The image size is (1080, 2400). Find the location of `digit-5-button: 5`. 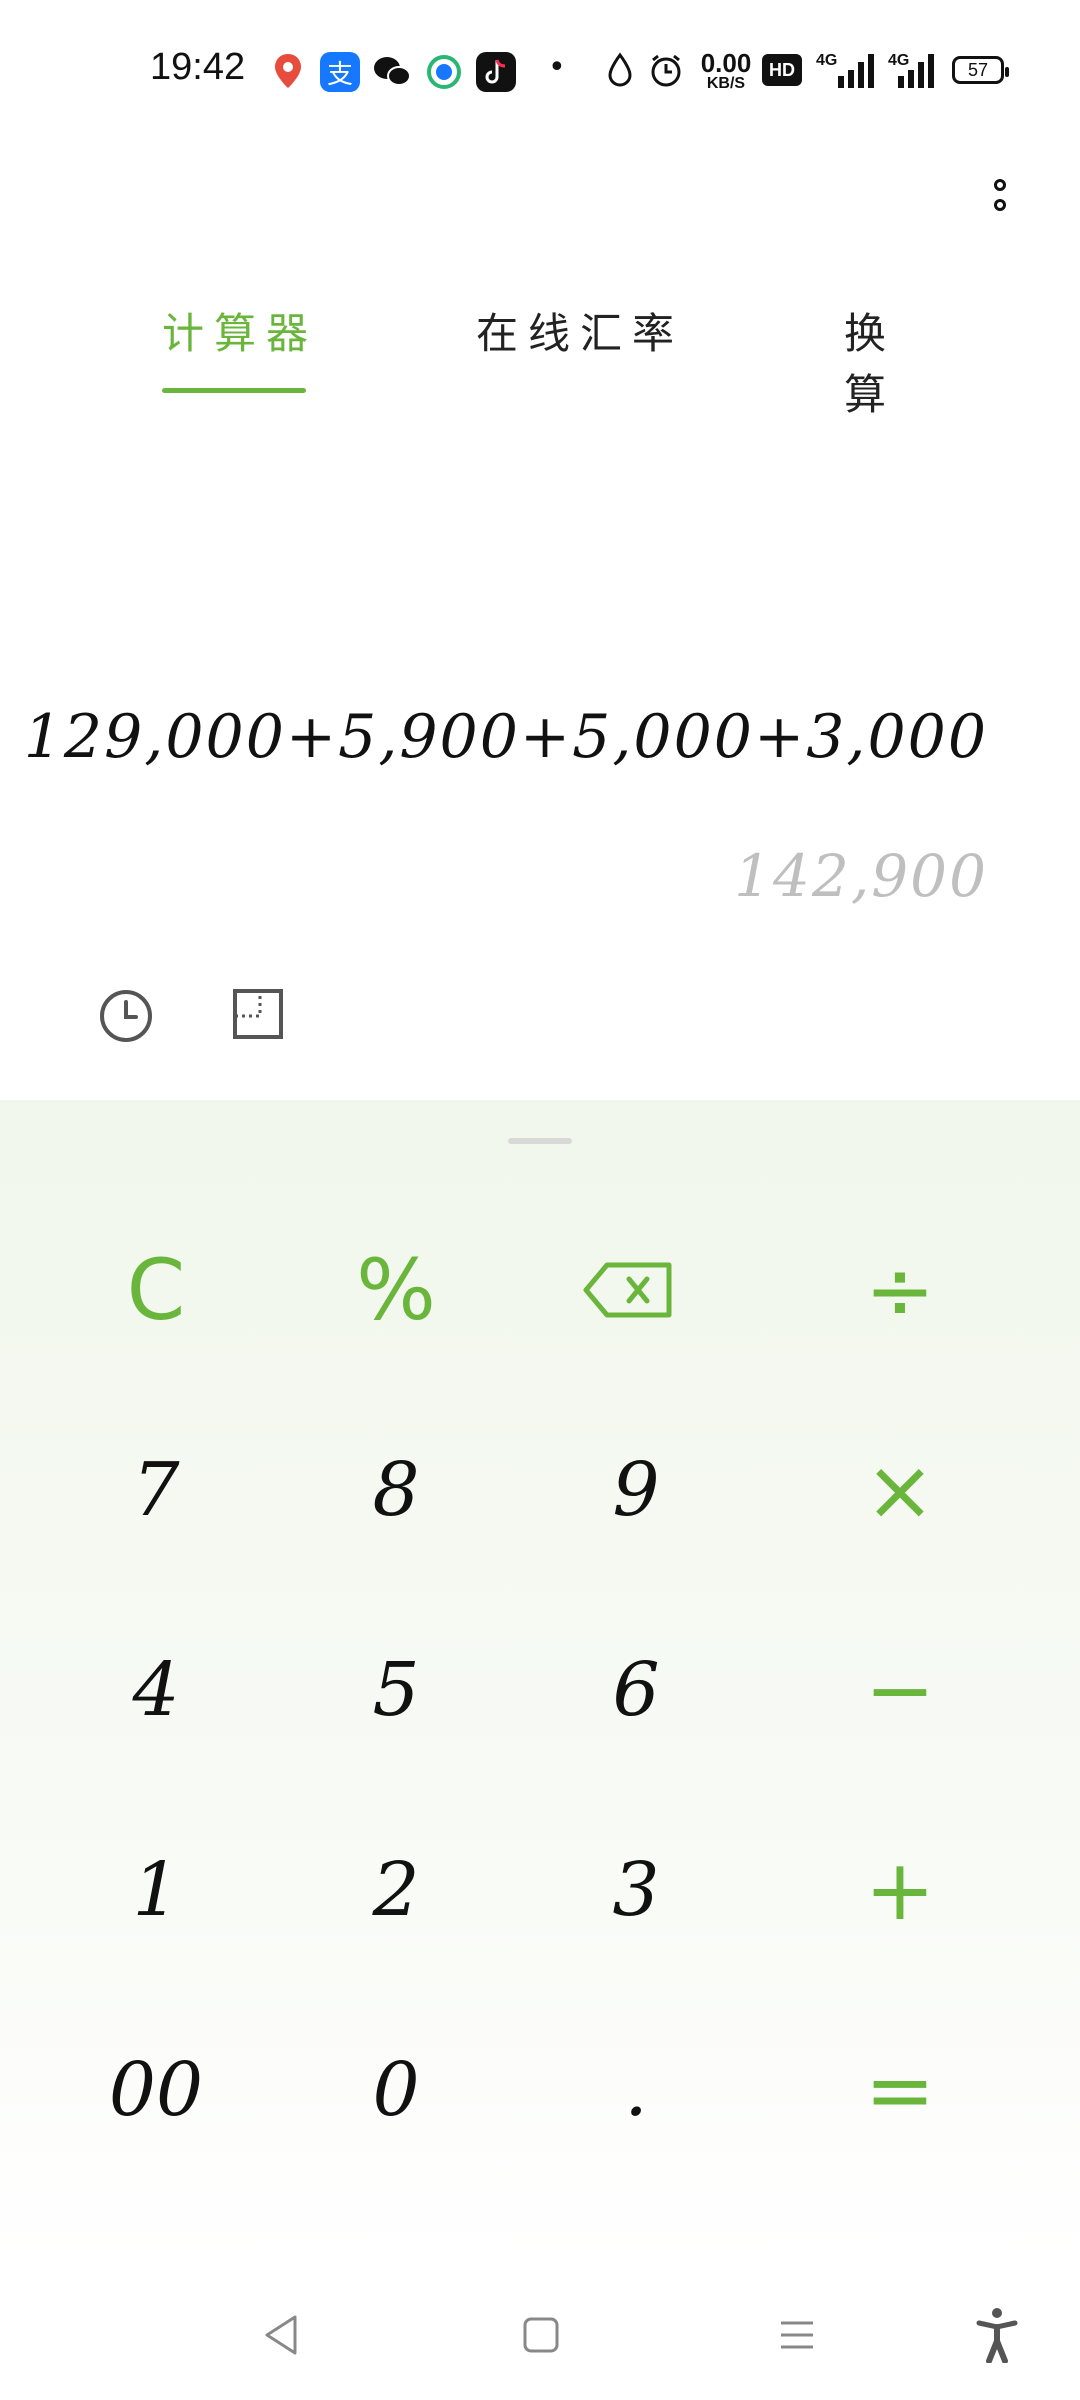

digit-5-button: 5 is located at coordinates (396, 1690).